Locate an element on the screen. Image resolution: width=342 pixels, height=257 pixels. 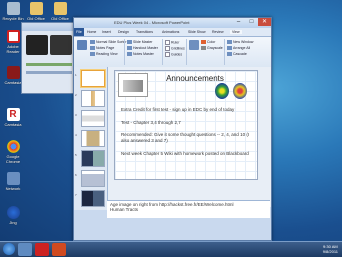
tab-animations: Animations is located at coordinates (170, 32).